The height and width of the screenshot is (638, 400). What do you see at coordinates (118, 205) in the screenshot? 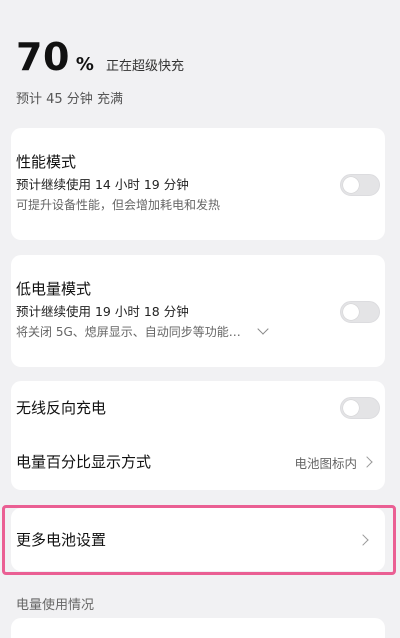
I see `performance-mode-description: 可提升设备性能，但会增加耗电和发热` at bounding box center [118, 205].